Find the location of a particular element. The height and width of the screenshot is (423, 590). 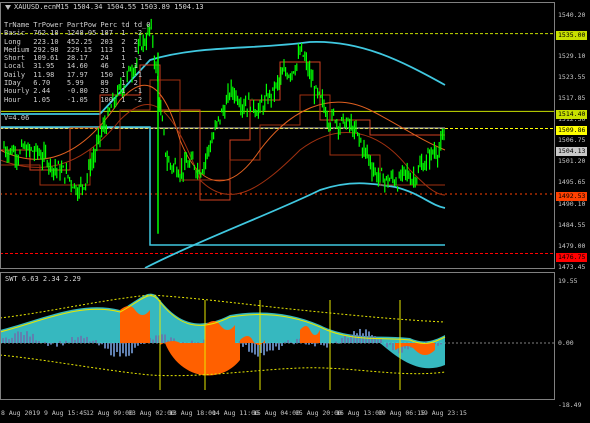

table-row: Medium 292.98 229.15 113 1 1 is located at coordinates (79, 50).